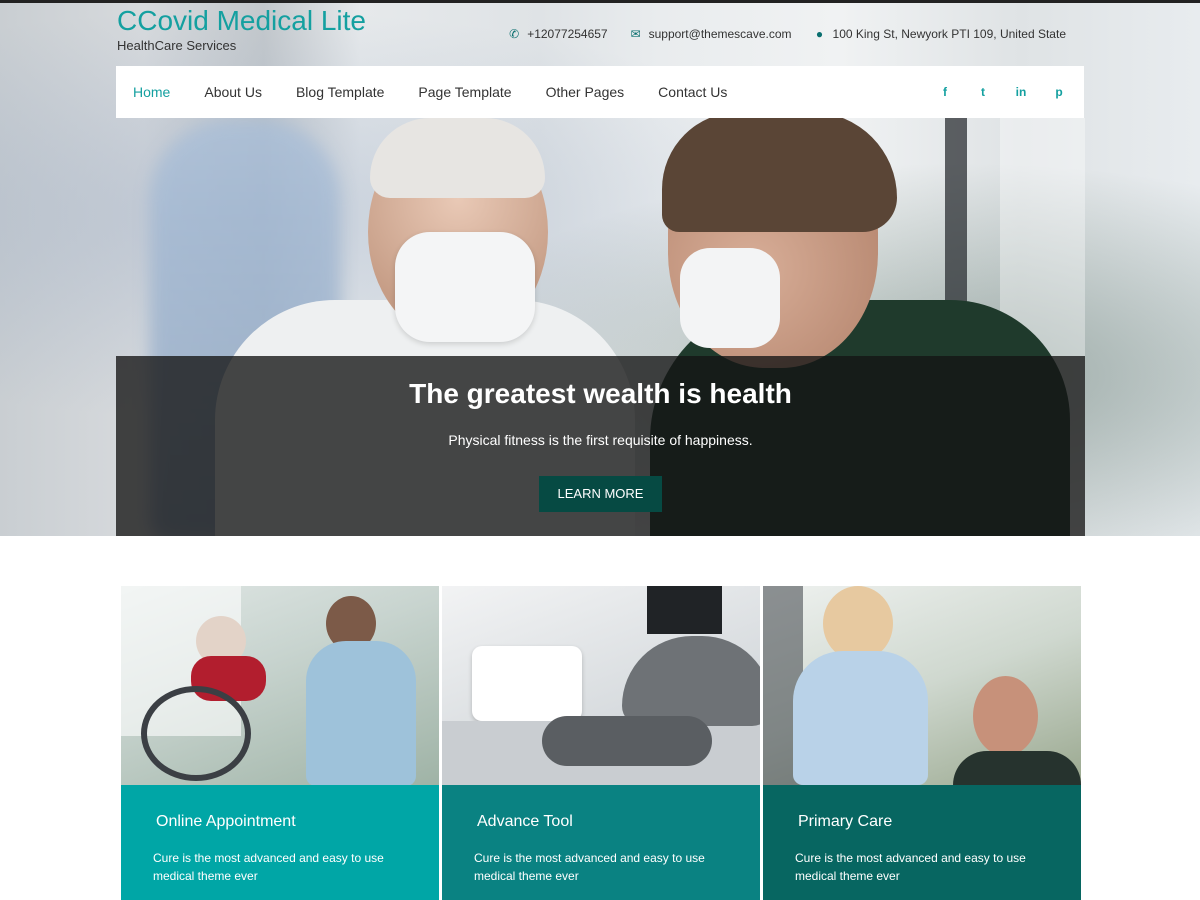 The image size is (1200, 900). What do you see at coordinates (600, 1) in the screenshot?
I see `top-border` at bounding box center [600, 1].